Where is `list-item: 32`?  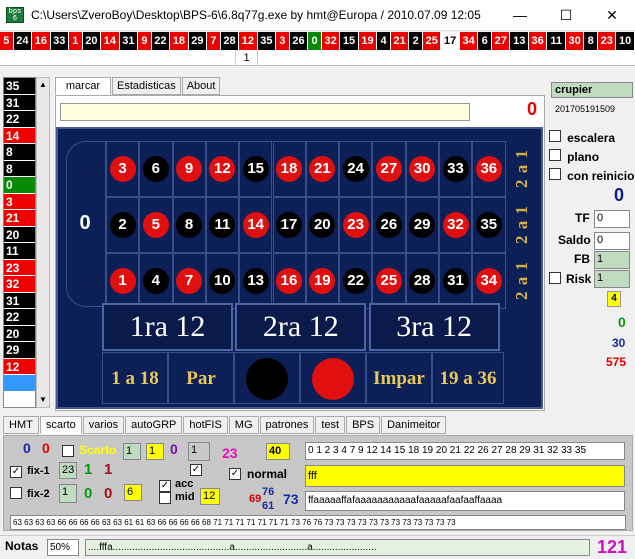 list-item: 32 is located at coordinates (19, 284).